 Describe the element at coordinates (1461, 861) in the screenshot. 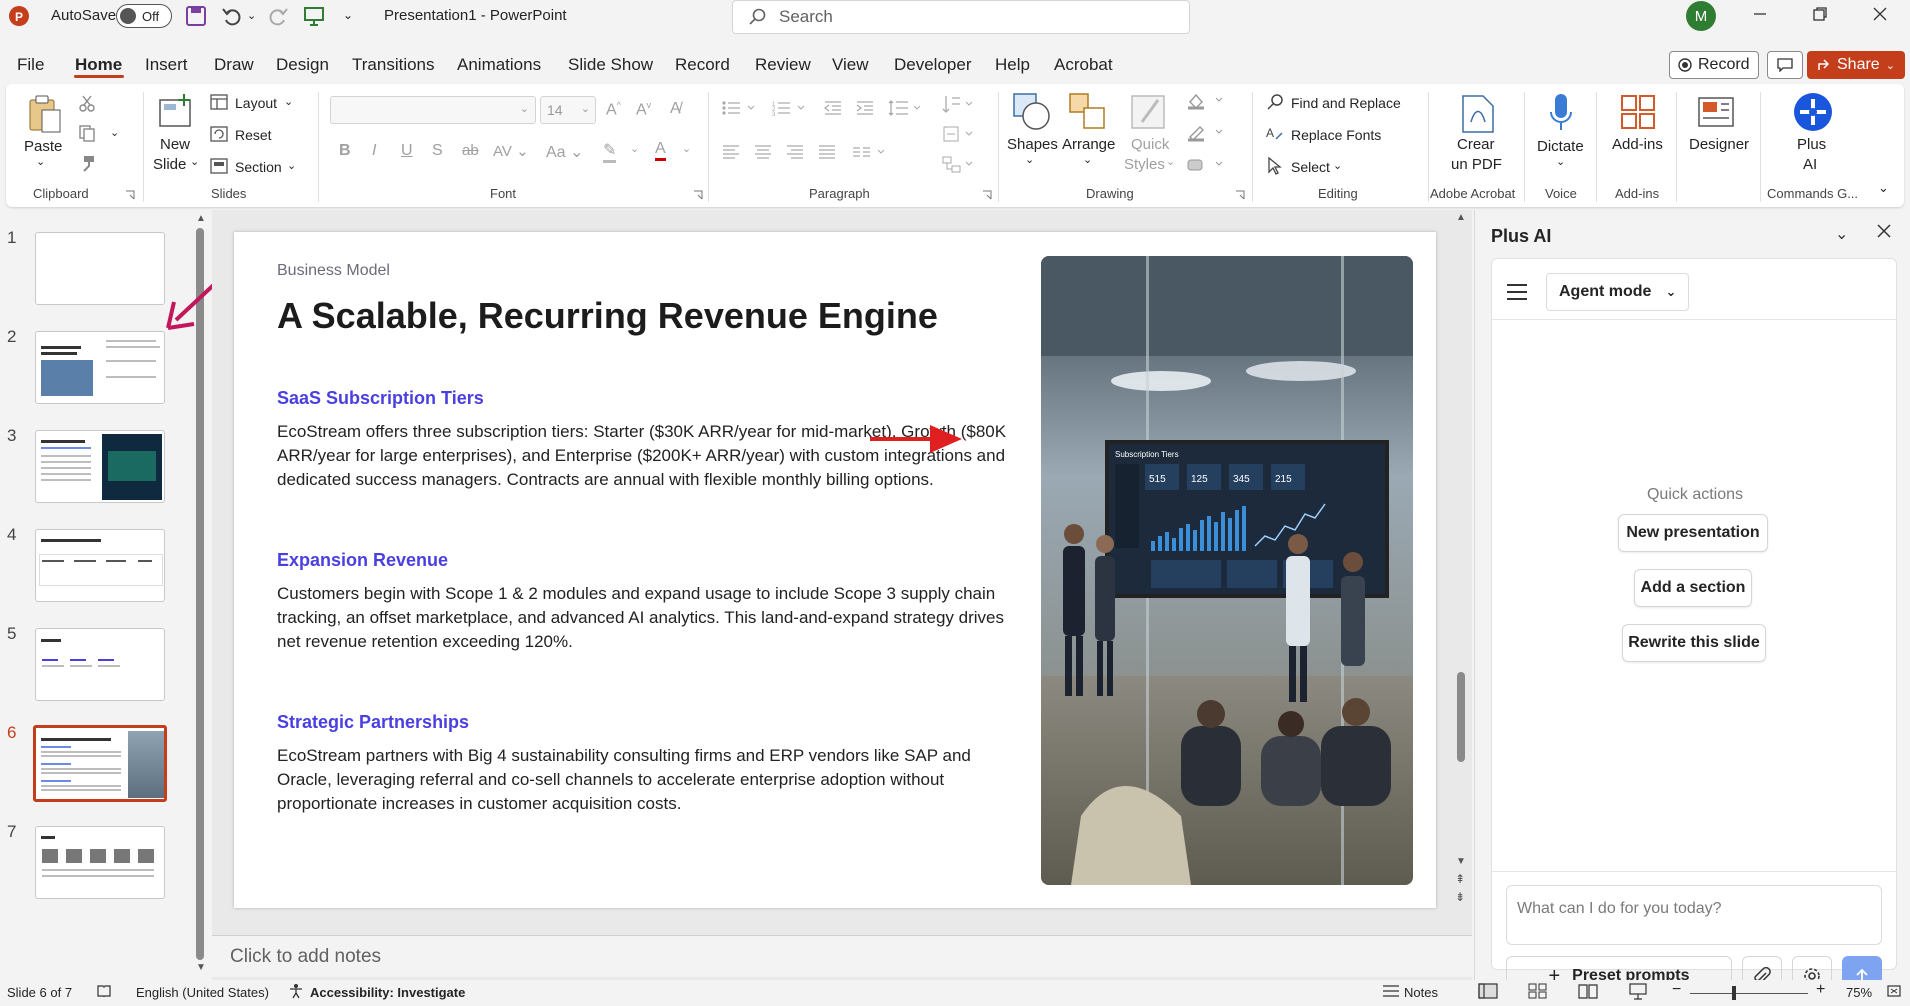

I see `edit-scroll-down-icon: ▼` at that location.